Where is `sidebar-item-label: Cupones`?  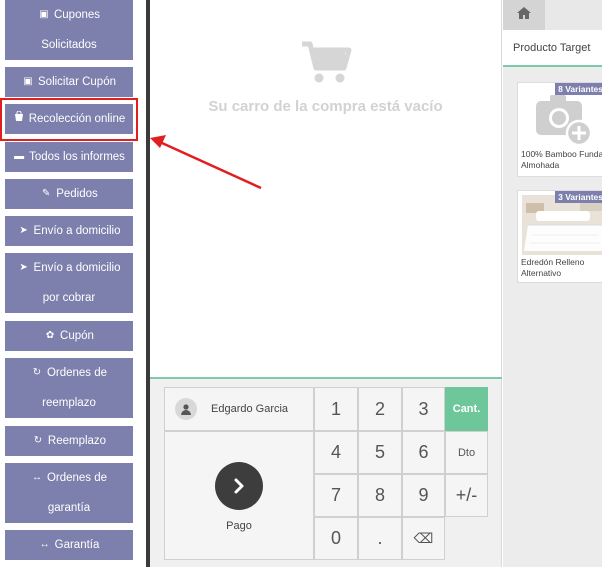 sidebar-item-label: Cupones is located at coordinates (77, 15).